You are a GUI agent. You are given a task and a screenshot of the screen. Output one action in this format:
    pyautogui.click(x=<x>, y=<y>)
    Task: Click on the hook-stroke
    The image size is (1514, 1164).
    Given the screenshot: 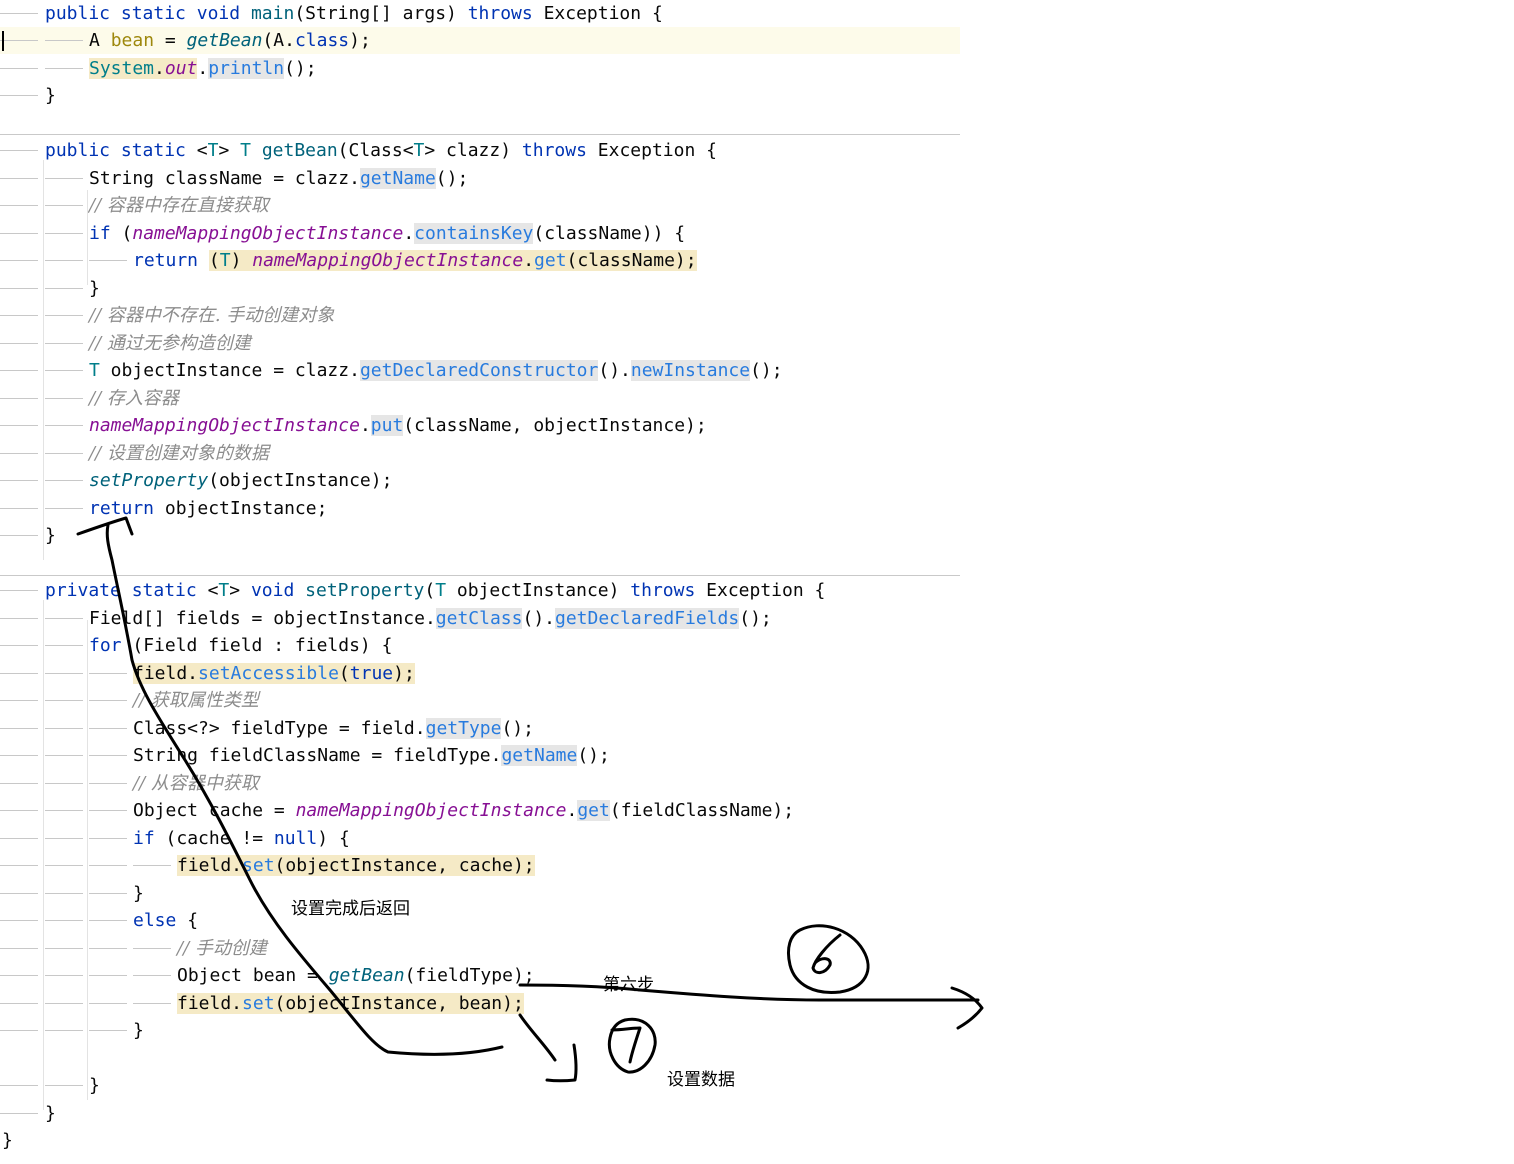 What is the action you would take?
    pyautogui.click(x=537, y=1037)
    